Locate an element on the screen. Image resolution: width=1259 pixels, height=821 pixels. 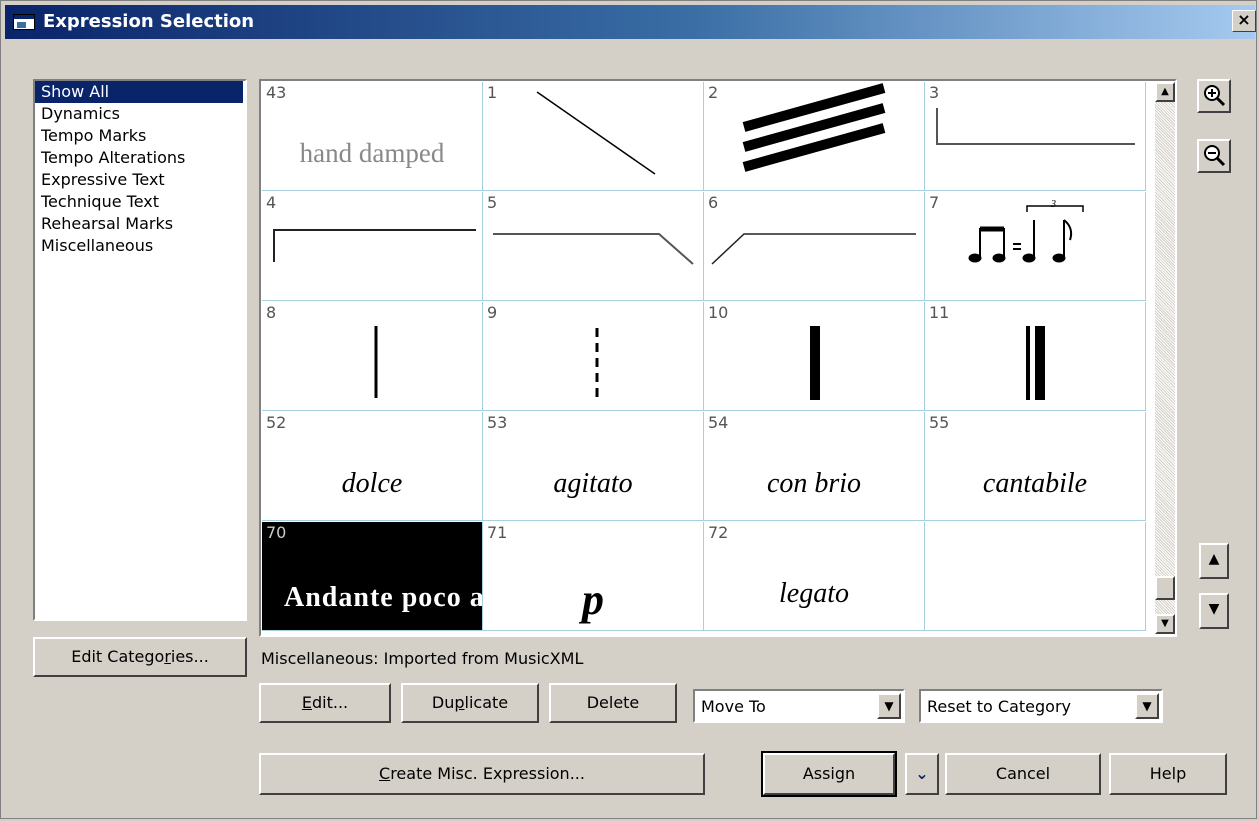
expression-cell: 6 is located at coordinates (814, 246).